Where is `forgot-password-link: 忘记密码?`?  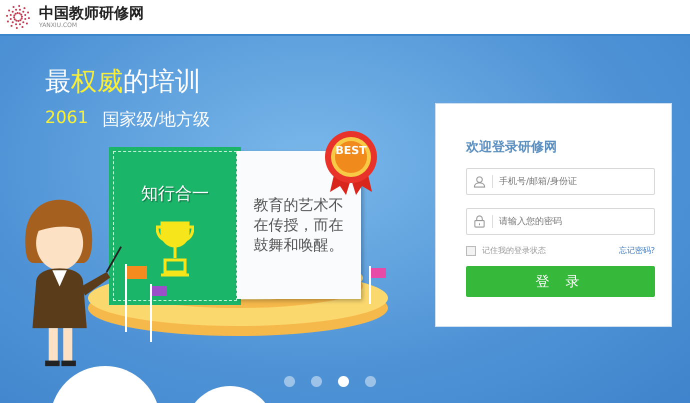
forgot-password-link: 忘记密码? is located at coordinates (636, 250).